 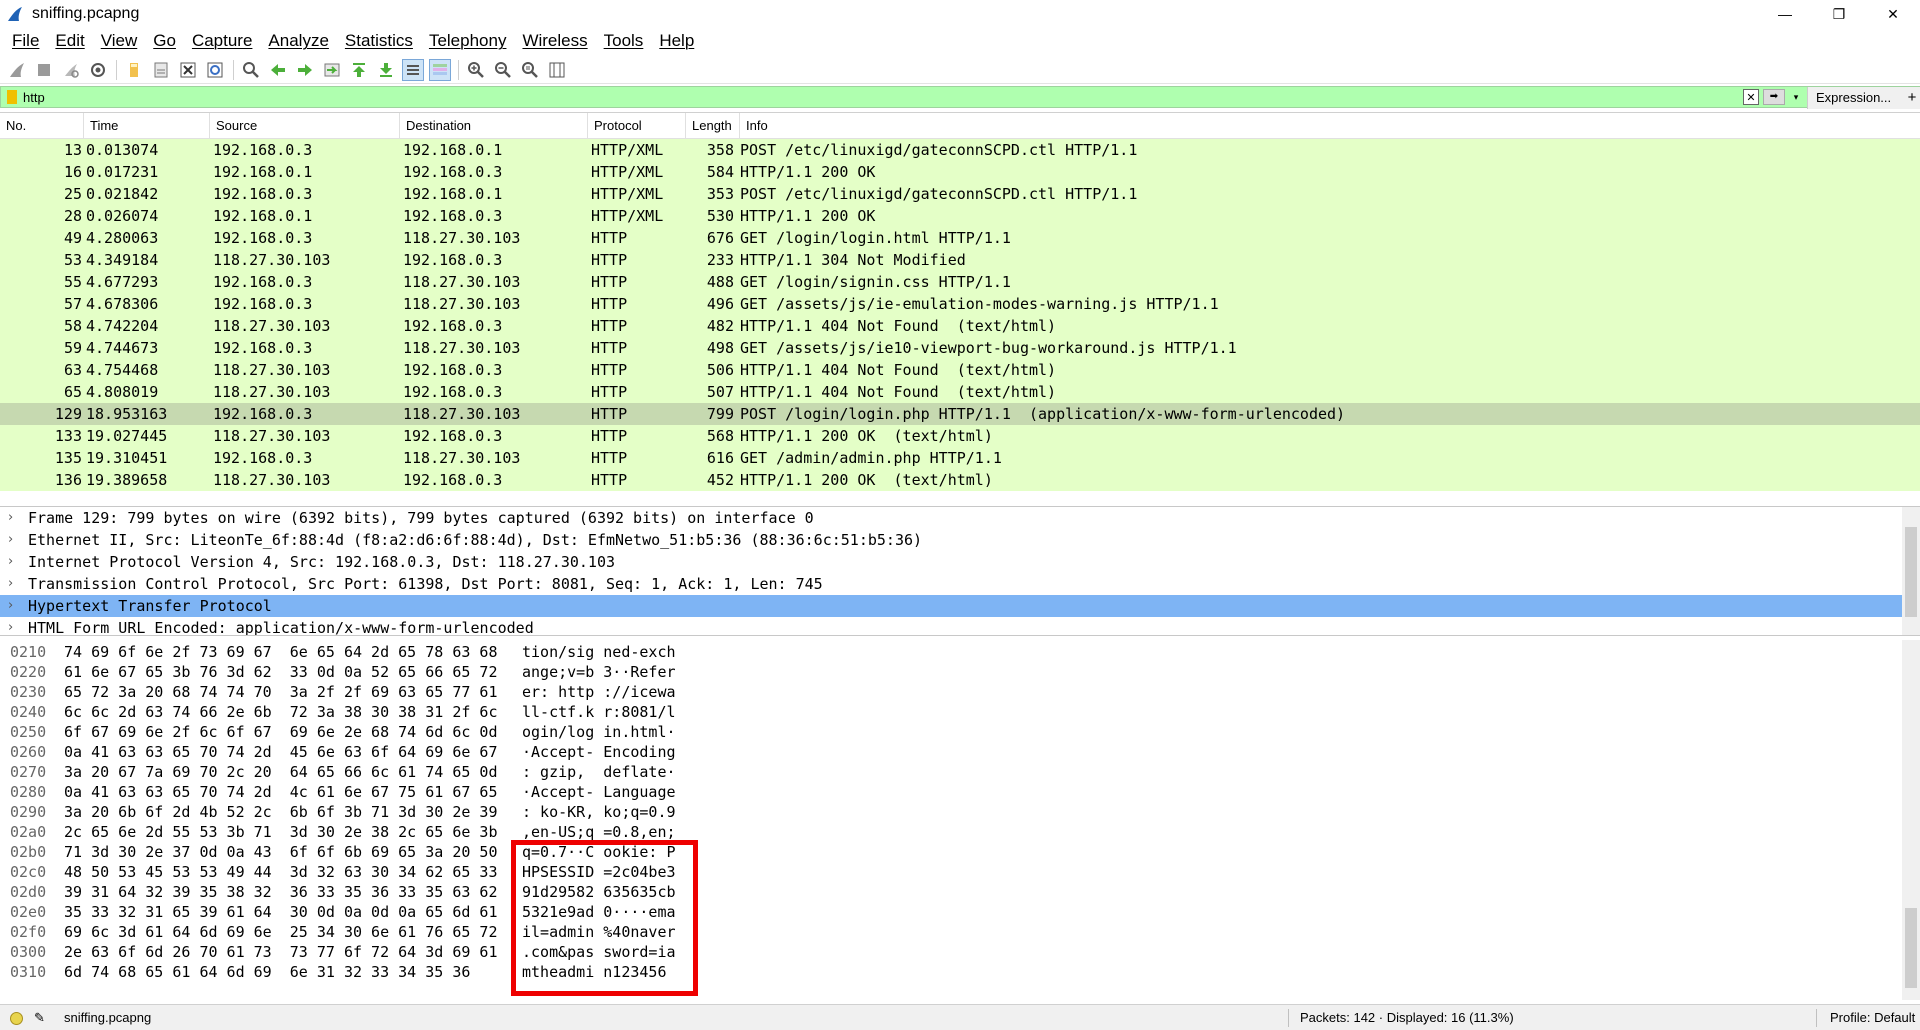 I want to click on capture-comment-icon: ✎, so click(x=39, y=1018).